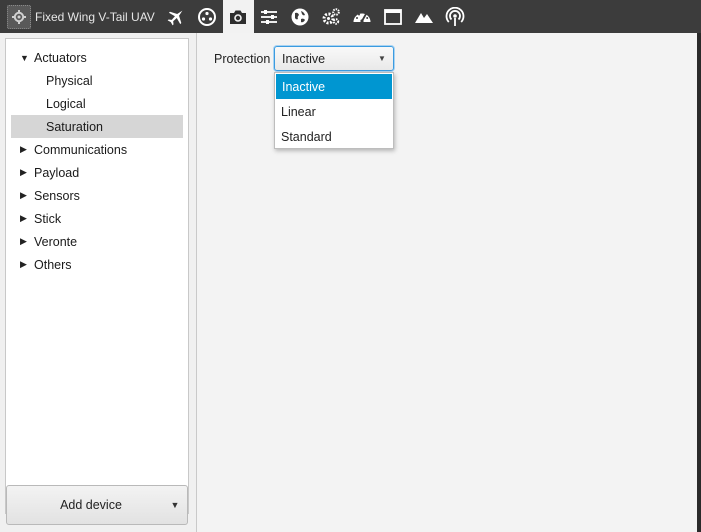 This screenshot has height=532, width=701. I want to click on tree-item-others: ▶ Others, so click(97, 264).